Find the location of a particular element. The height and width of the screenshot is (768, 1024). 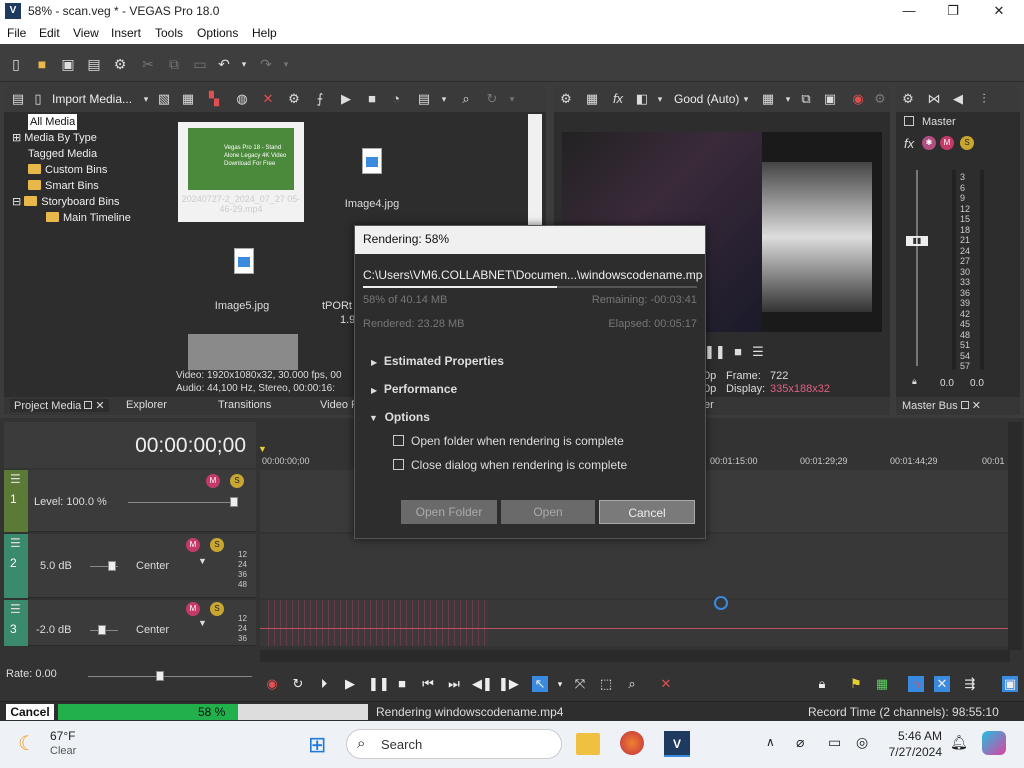

save-snapshot-icon: ▣ is located at coordinates (830, 99).